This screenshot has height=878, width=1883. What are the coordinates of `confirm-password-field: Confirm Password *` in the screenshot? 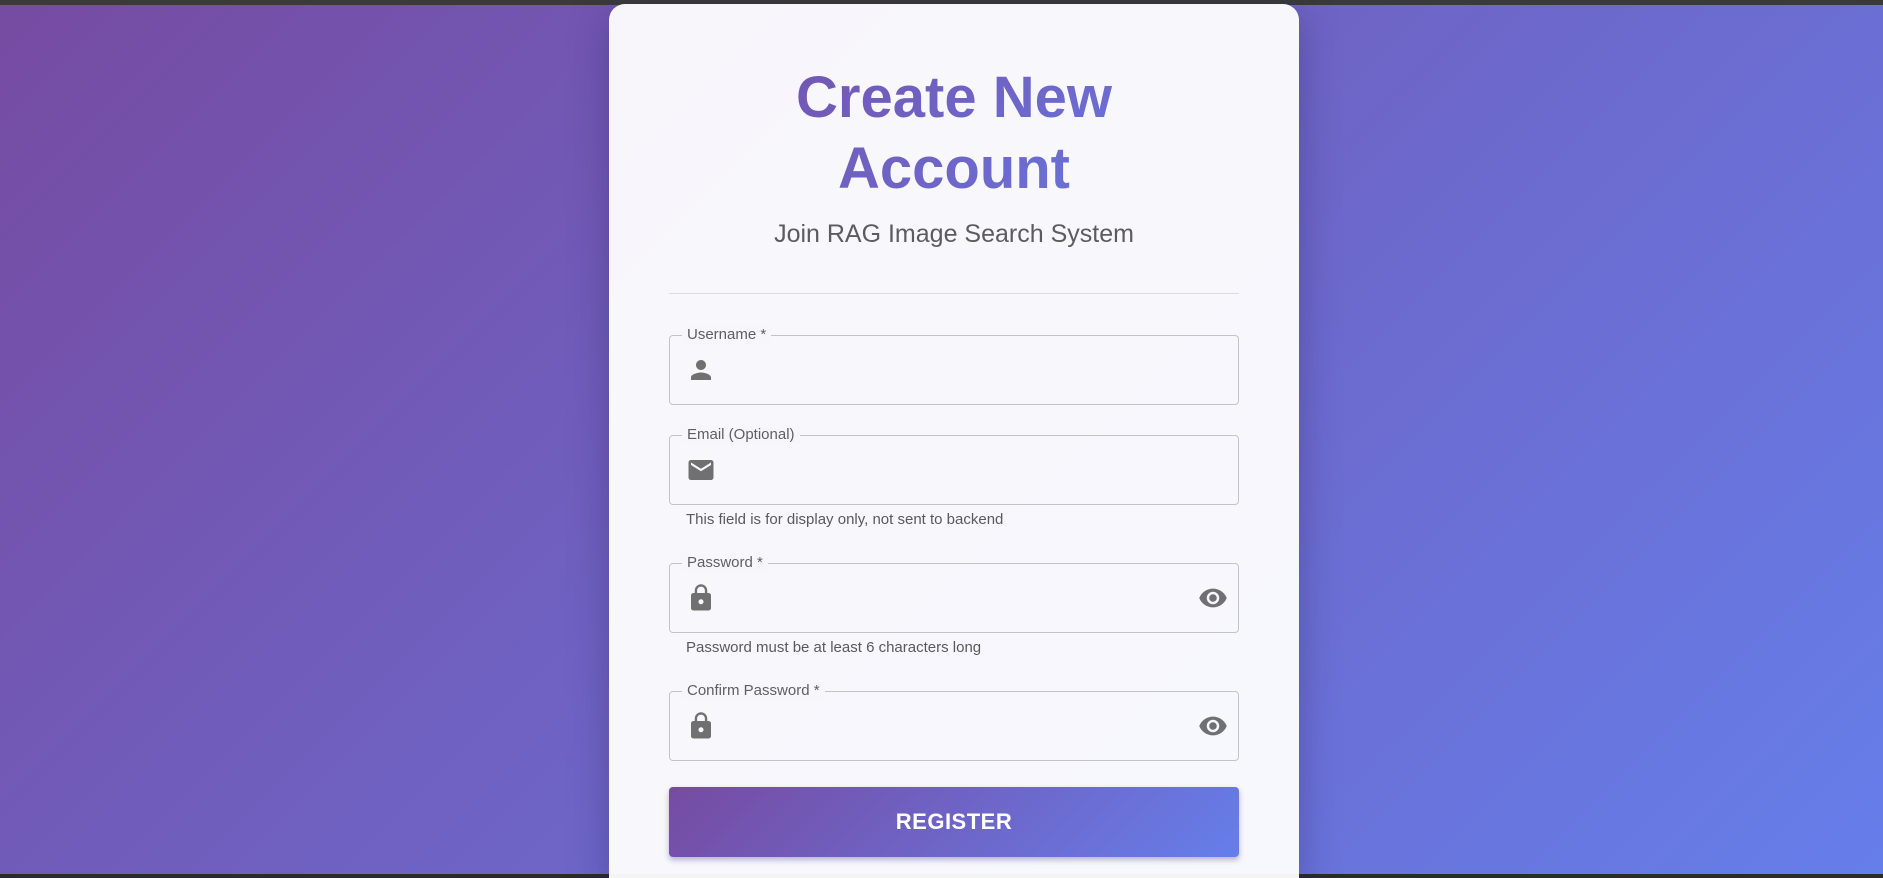 It's located at (954, 721).